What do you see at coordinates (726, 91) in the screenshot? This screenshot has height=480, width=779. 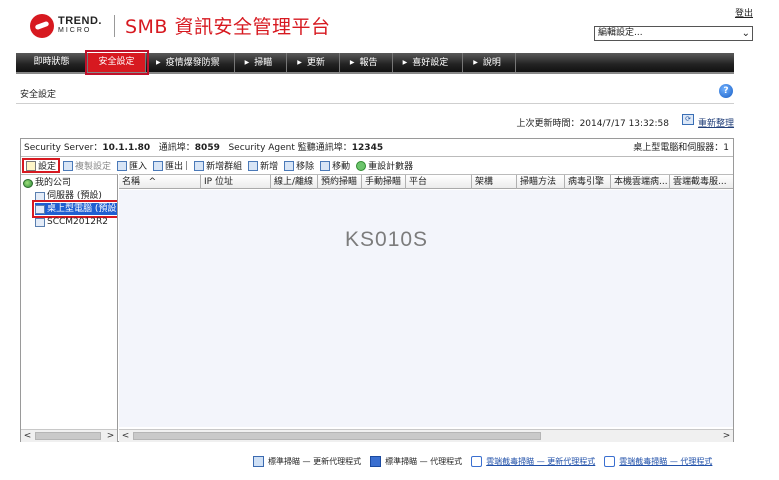 I see `help-icon: ?` at bounding box center [726, 91].